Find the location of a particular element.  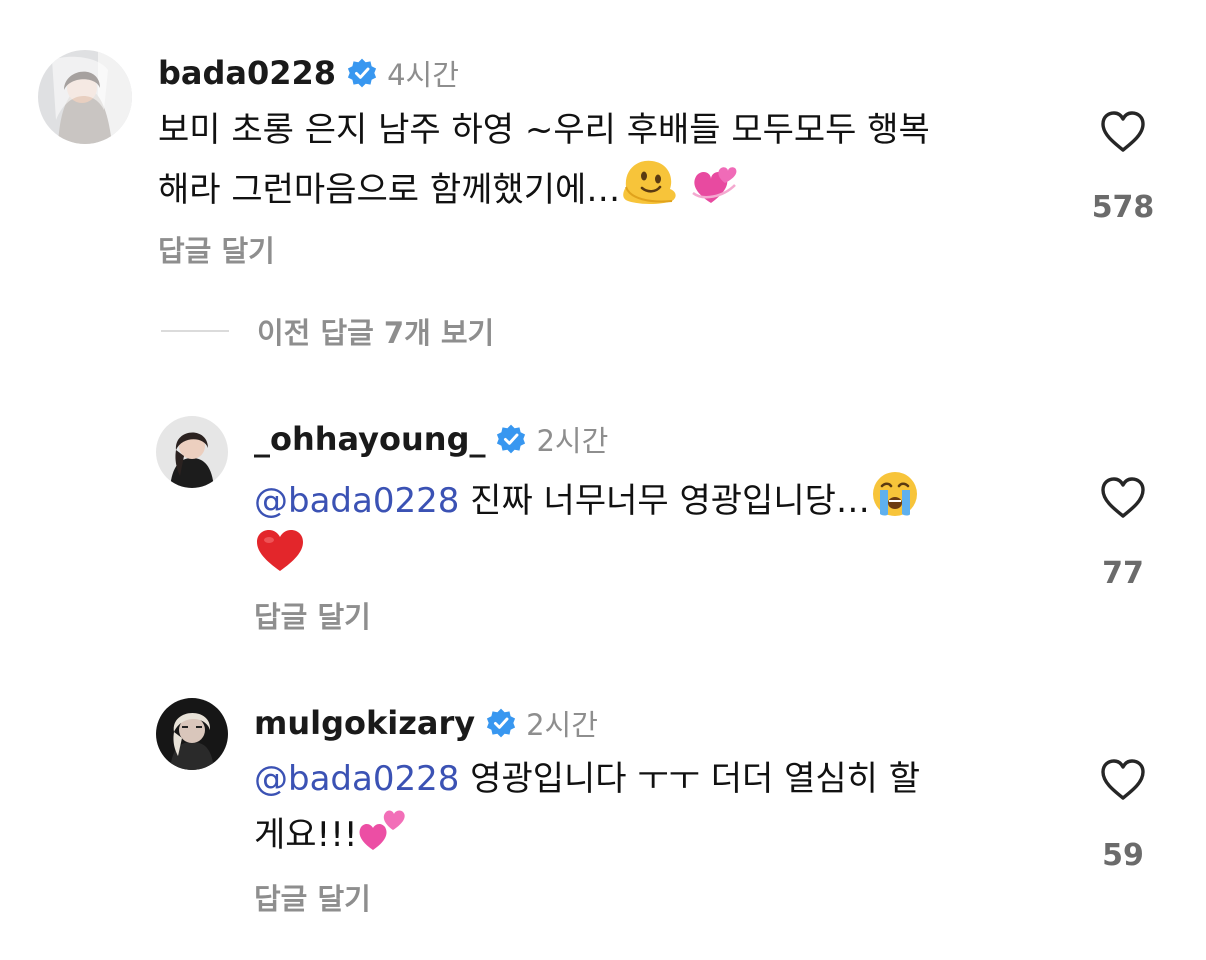

timestamp: 4시간 is located at coordinates (423, 75).